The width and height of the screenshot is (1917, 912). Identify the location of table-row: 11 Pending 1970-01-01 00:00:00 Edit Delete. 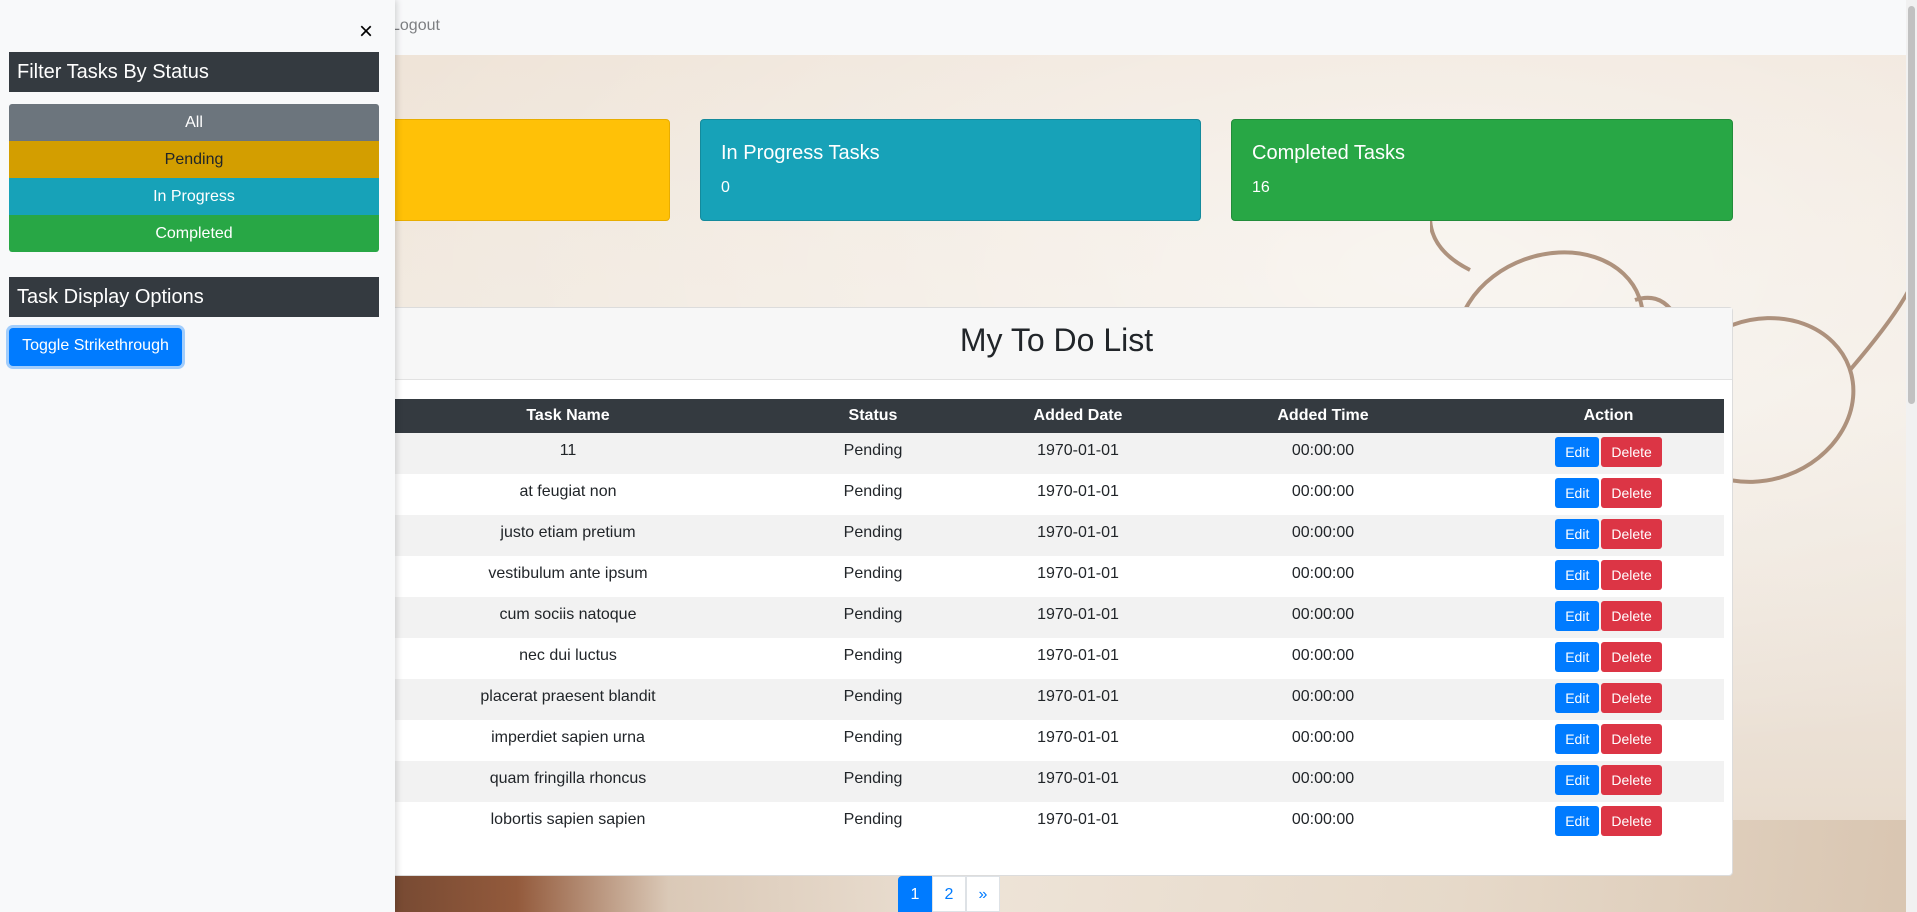
(1058, 453).